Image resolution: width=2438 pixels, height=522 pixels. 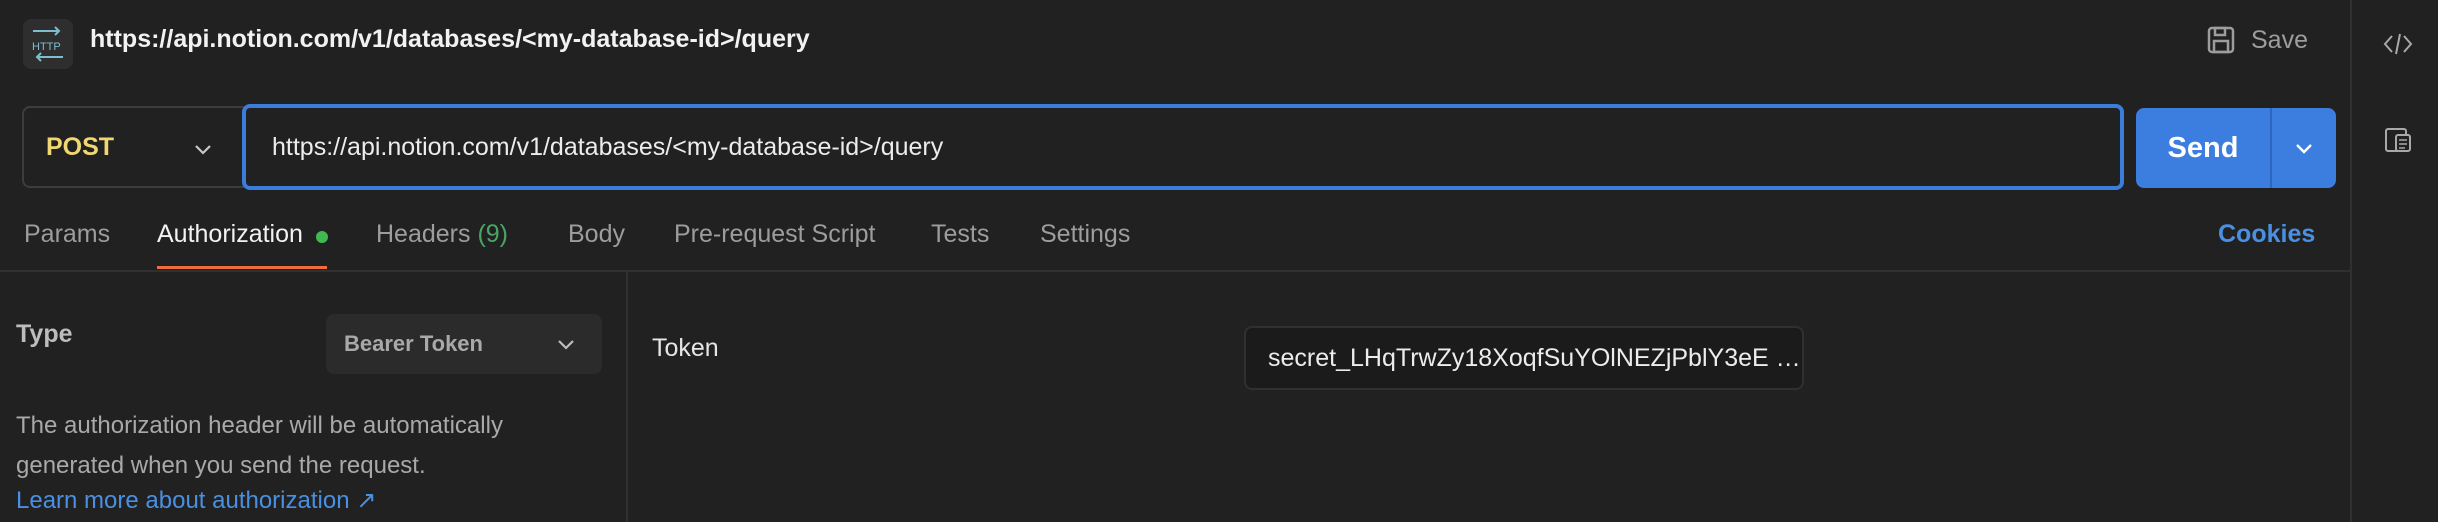 I want to click on tab-tests: Tests, so click(x=960, y=234).